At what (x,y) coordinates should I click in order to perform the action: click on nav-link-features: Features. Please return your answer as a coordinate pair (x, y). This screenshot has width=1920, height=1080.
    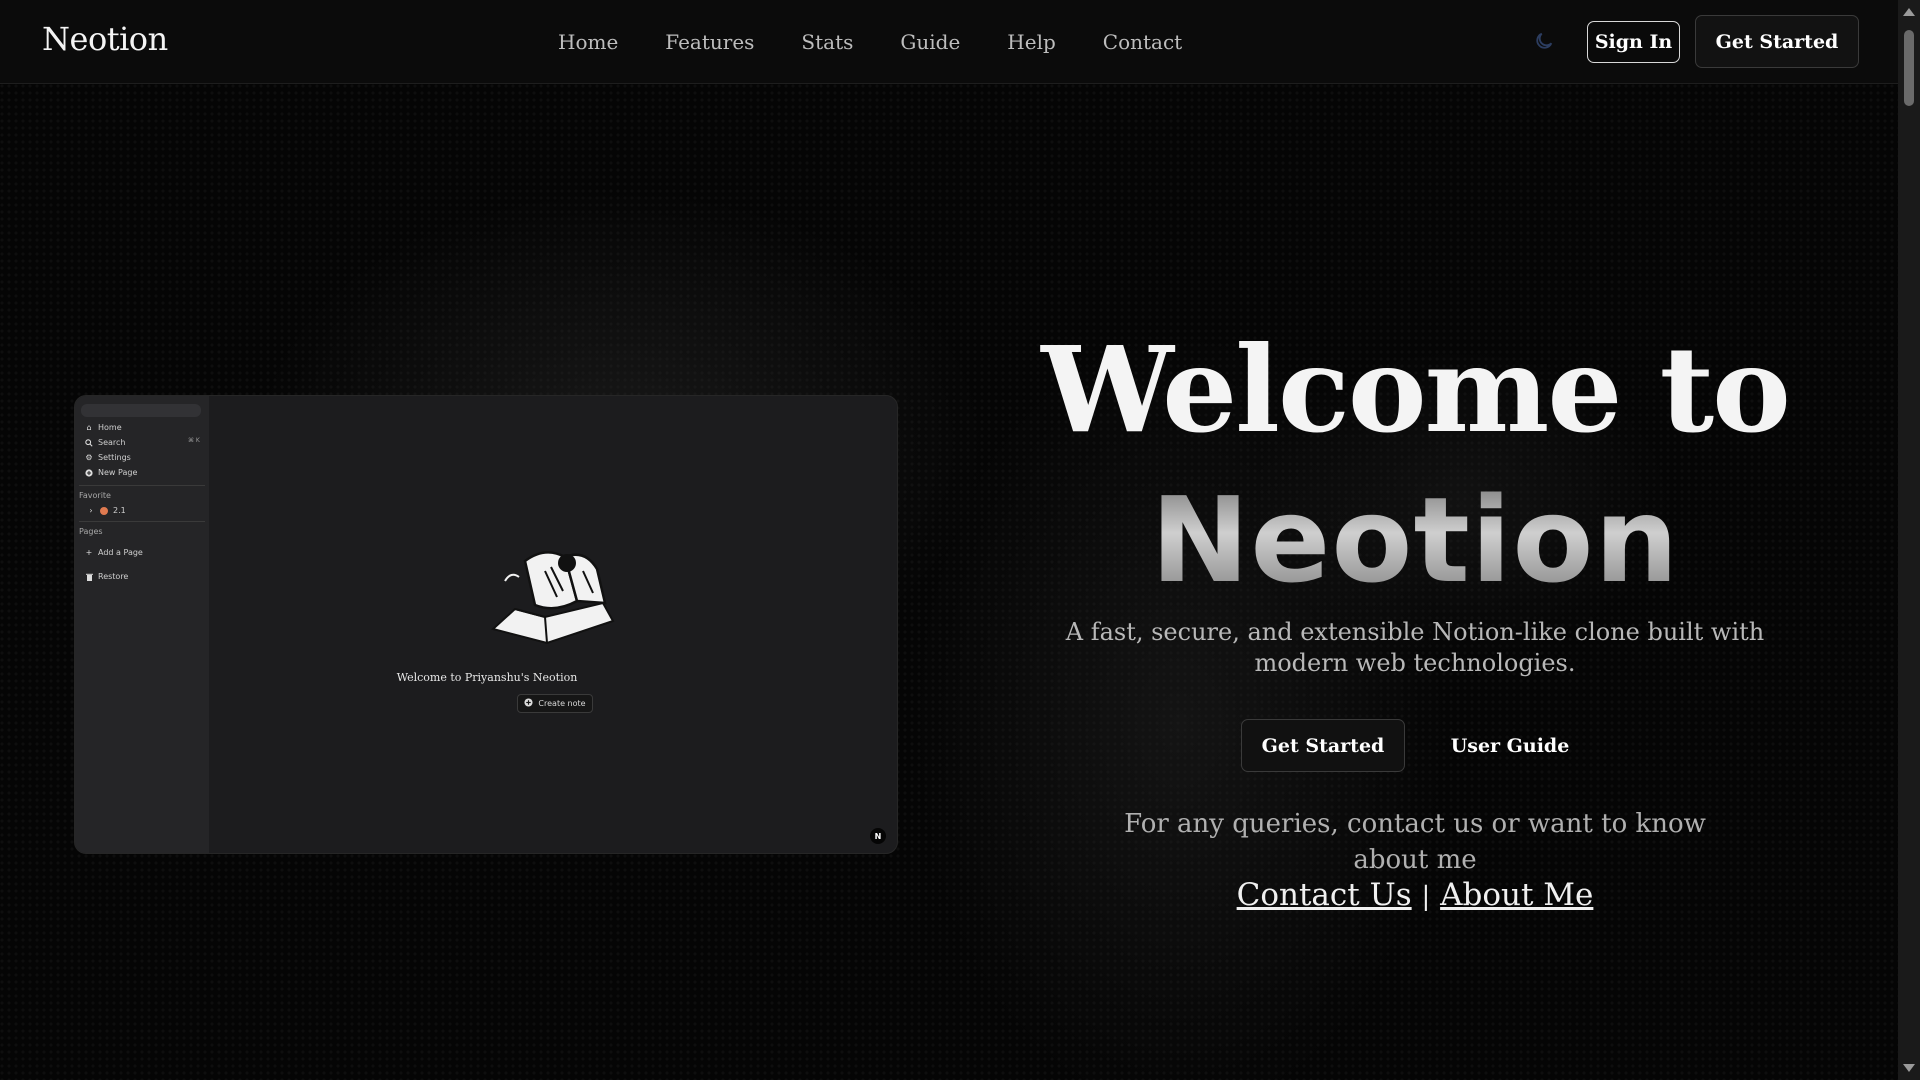
    Looking at the image, I should click on (709, 42).